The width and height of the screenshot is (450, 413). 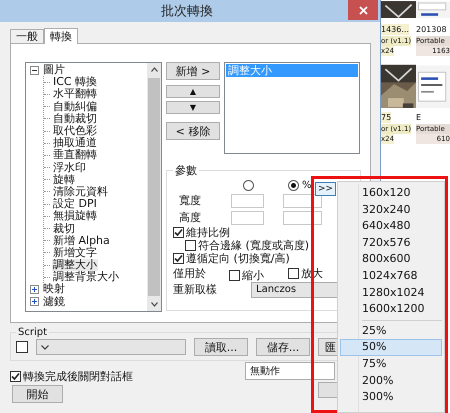 What do you see at coordinates (75, 265) in the screenshot?
I see `tree-item: 調整大小` at bounding box center [75, 265].